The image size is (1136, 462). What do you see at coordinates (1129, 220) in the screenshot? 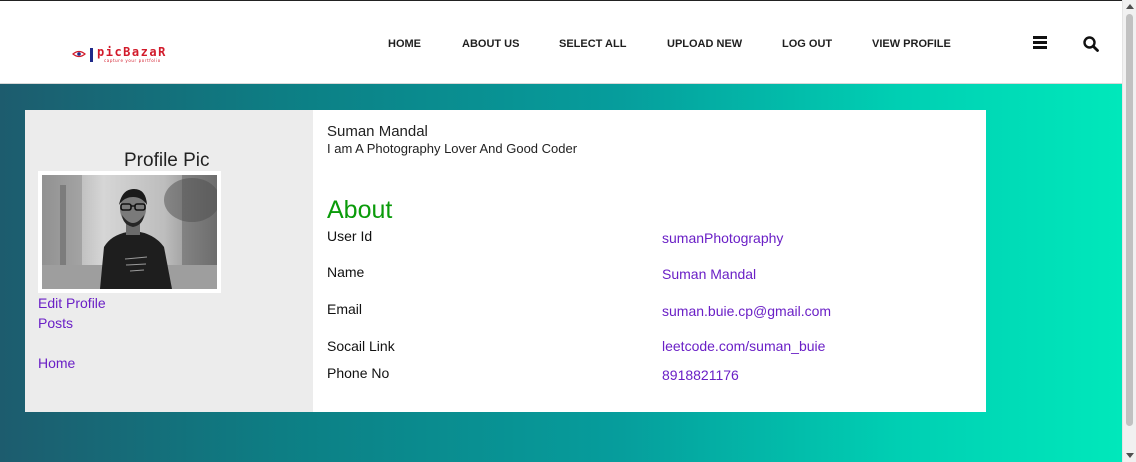
I see `scroll-thumb` at bounding box center [1129, 220].